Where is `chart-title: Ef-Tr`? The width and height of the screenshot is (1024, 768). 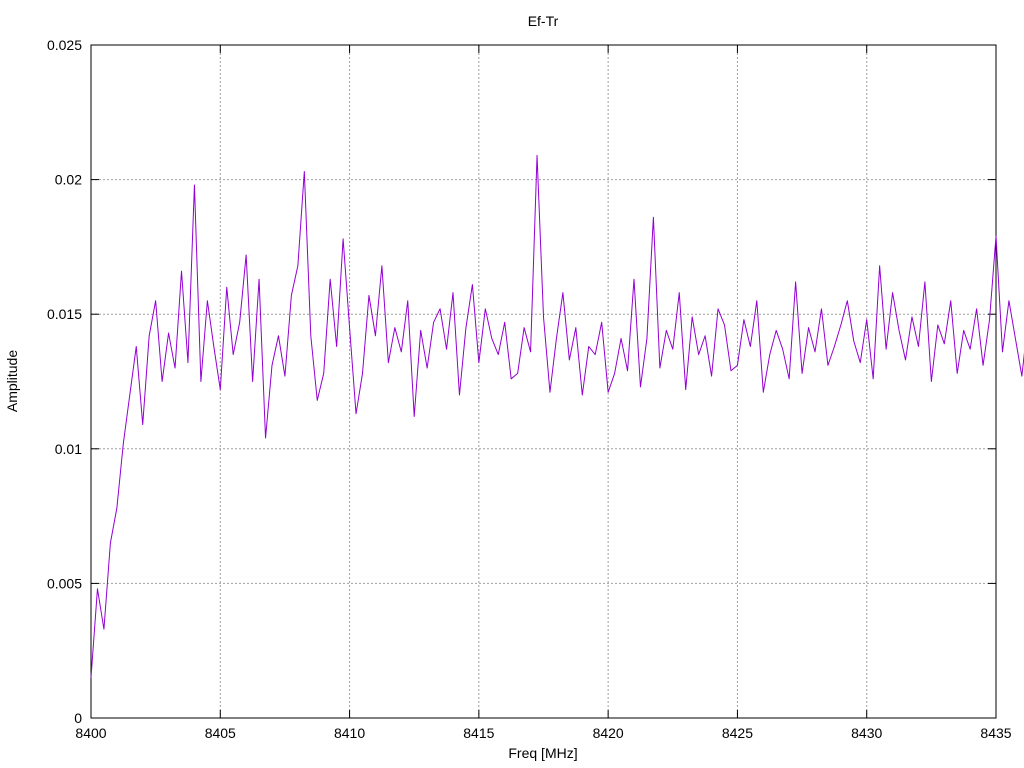 chart-title: Ef-Tr is located at coordinates (543, 21).